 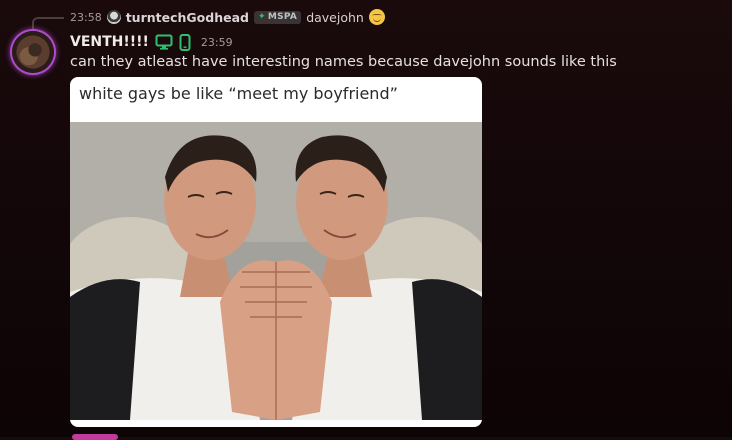 What do you see at coordinates (86, 17) in the screenshot?
I see `reply-time: 23:58` at bounding box center [86, 17].